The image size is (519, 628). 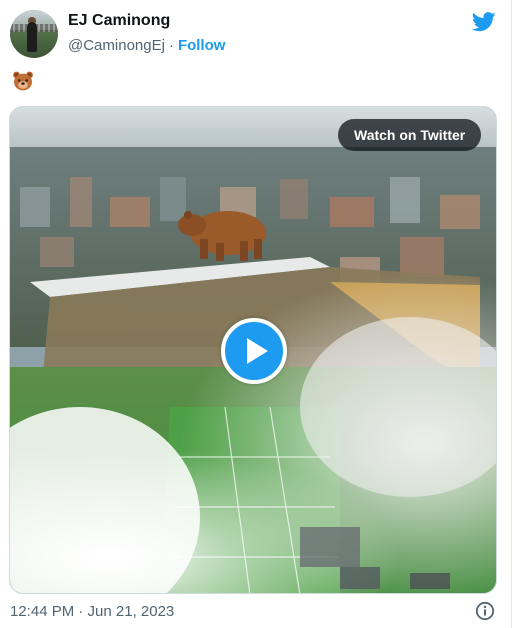 I want to click on follow-button: Follow, so click(x=202, y=45).